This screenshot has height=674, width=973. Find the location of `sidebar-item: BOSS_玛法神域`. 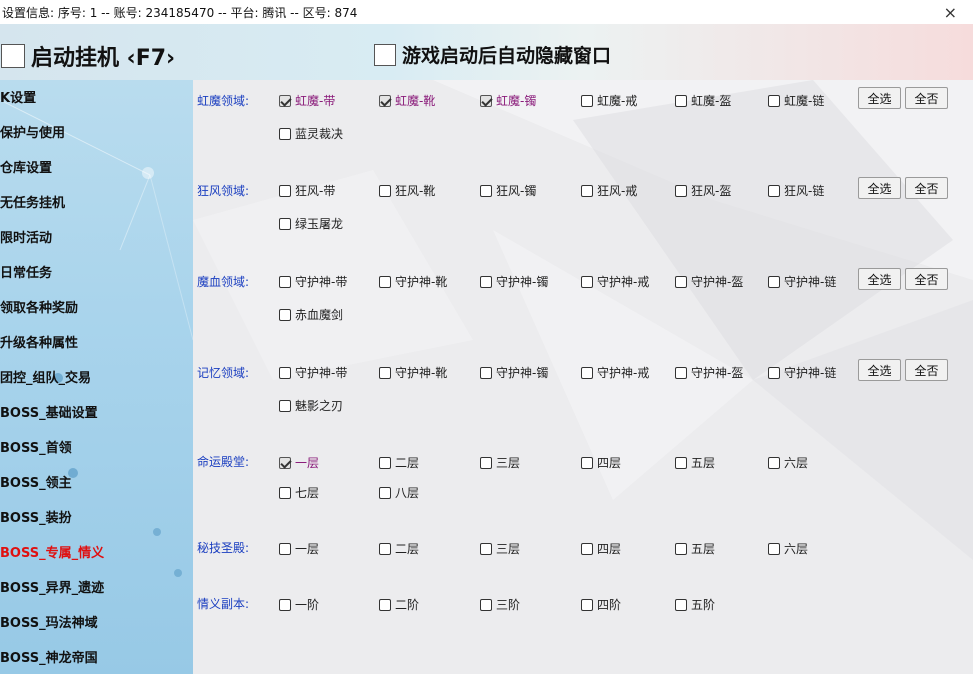

sidebar-item: BOSS_玛法神域 is located at coordinates (49, 624).